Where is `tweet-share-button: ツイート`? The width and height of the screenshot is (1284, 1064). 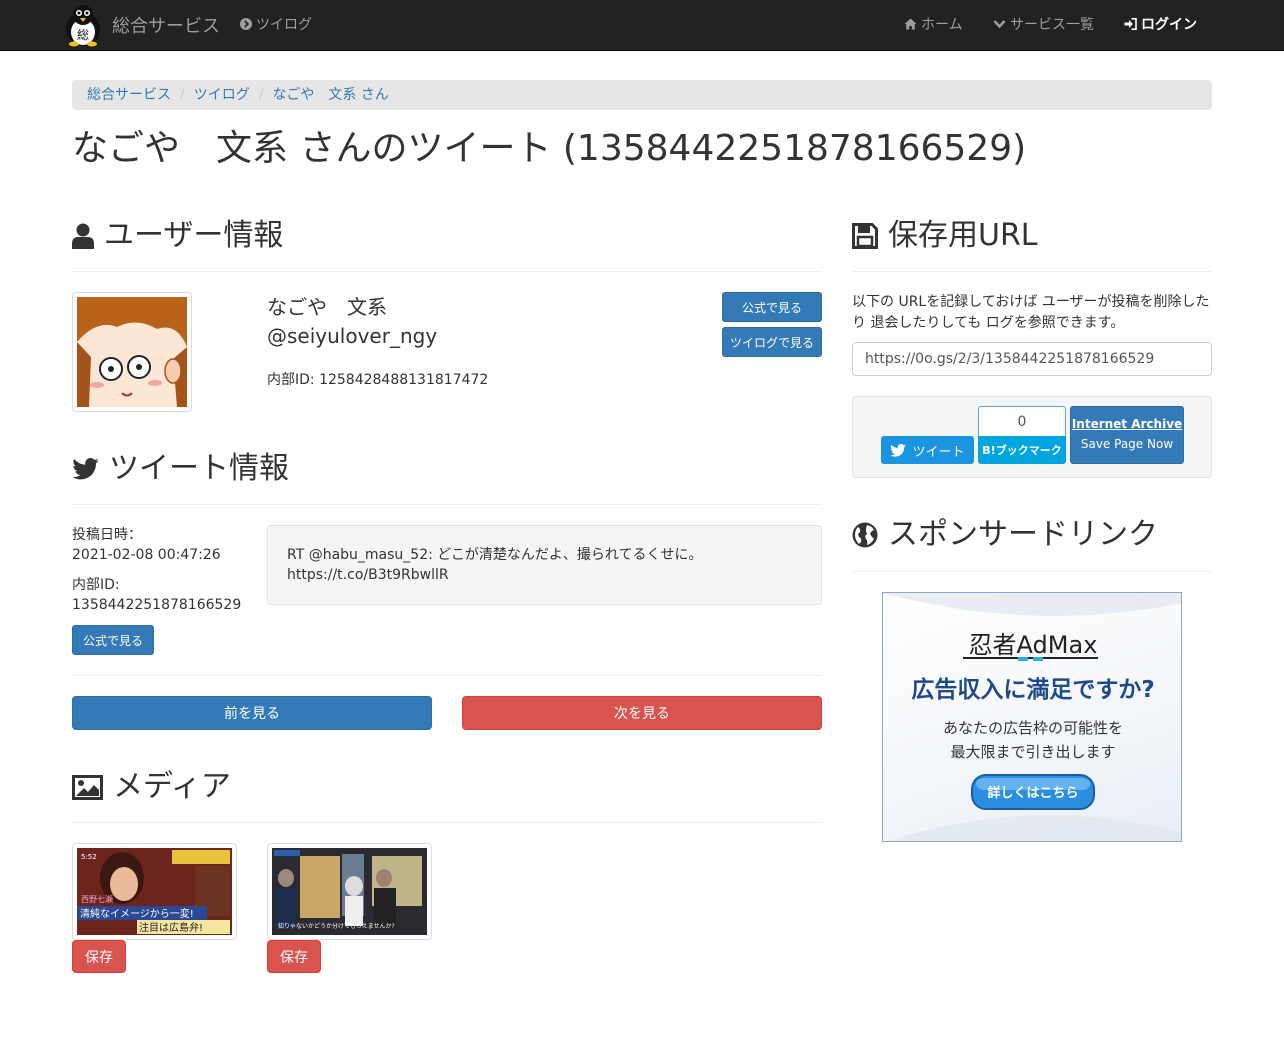 tweet-share-button: ツイート is located at coordinates (927, 450).